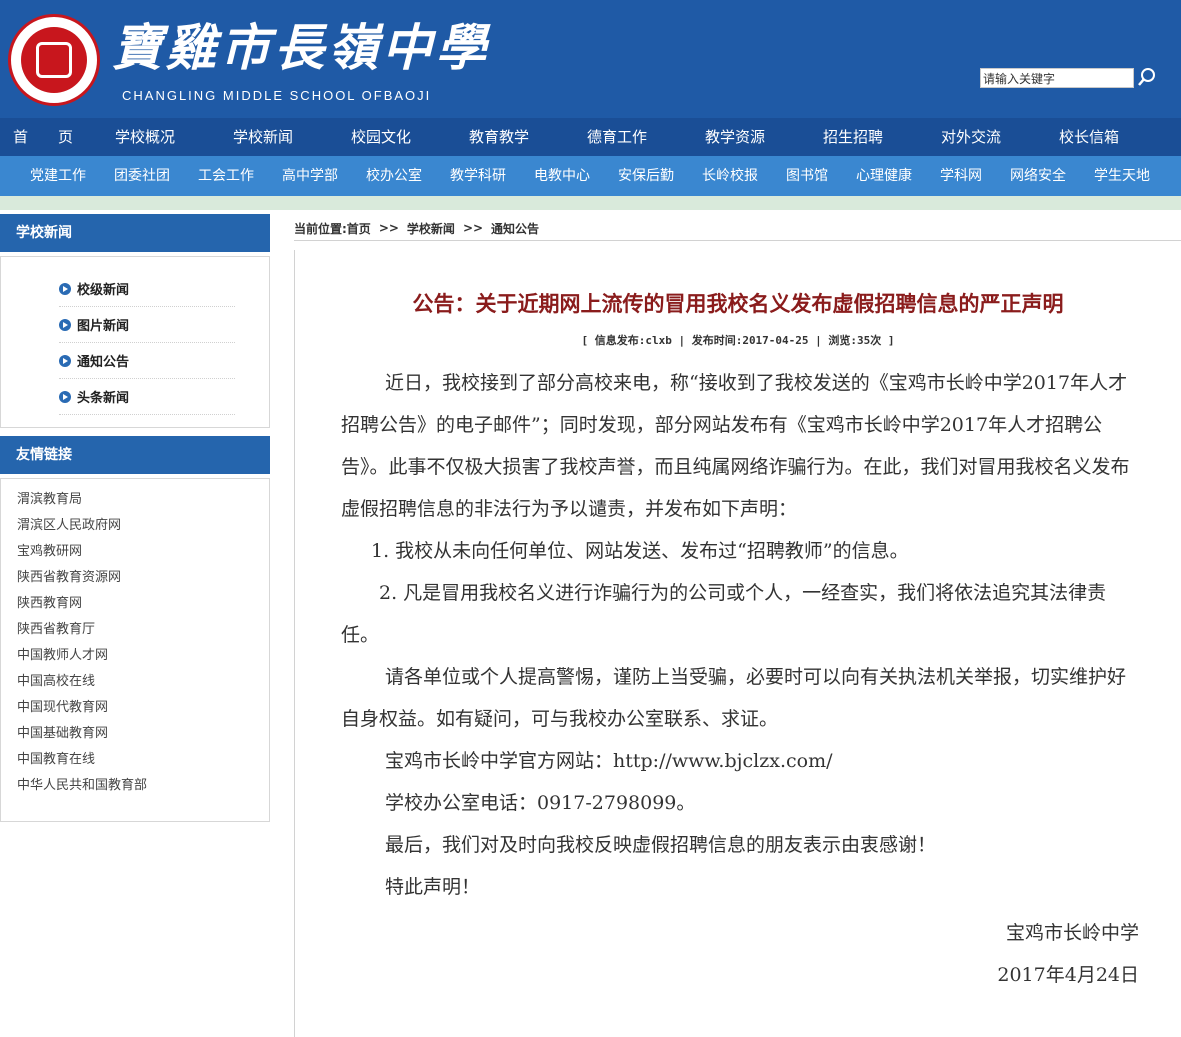 Image resolution: width=1181 pixels, height=1037 pixels. What do you see at coordinates (143, 708) in the screenshot?
I see `friend-link: 中国现代教育网` at bounding box center [143, 708].